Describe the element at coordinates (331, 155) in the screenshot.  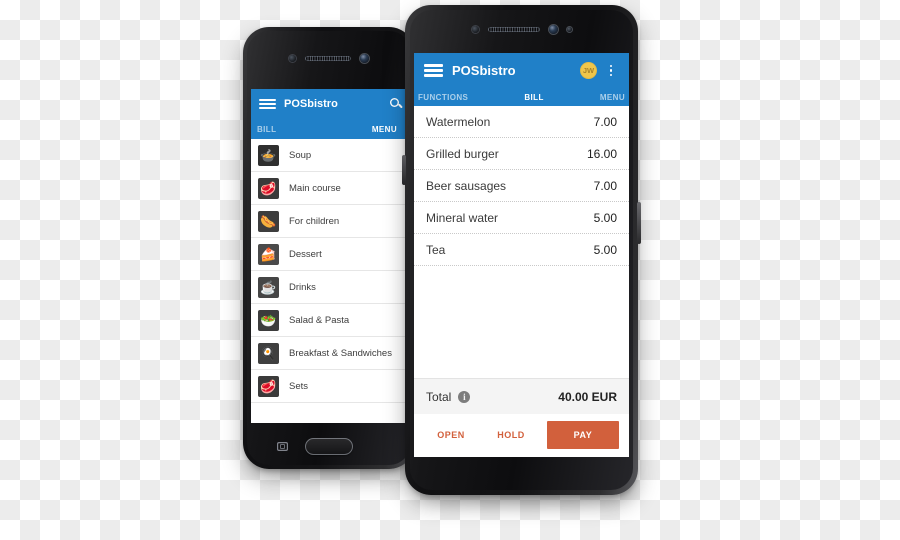
I see `menu-list-item: 🍲 Soup` at that location.